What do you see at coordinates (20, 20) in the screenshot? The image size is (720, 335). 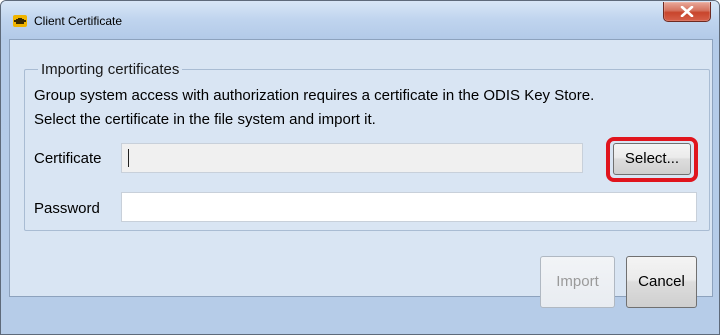 I see `car-engine-warning-icon` at bounding box center [20, 20].